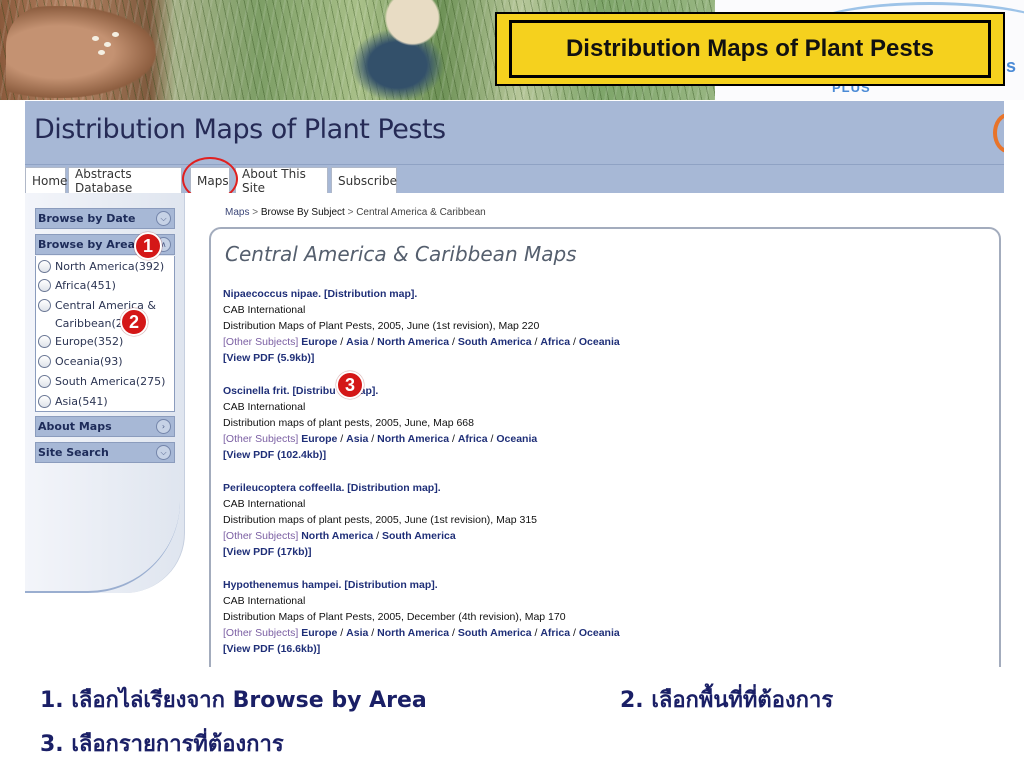 The width and height of the screenshot is (1024, 768). Describe the element at coordinates (279, 391) in the screenshot. I see `entry-title-part: Oscinella frit. [Distribu` at that location.